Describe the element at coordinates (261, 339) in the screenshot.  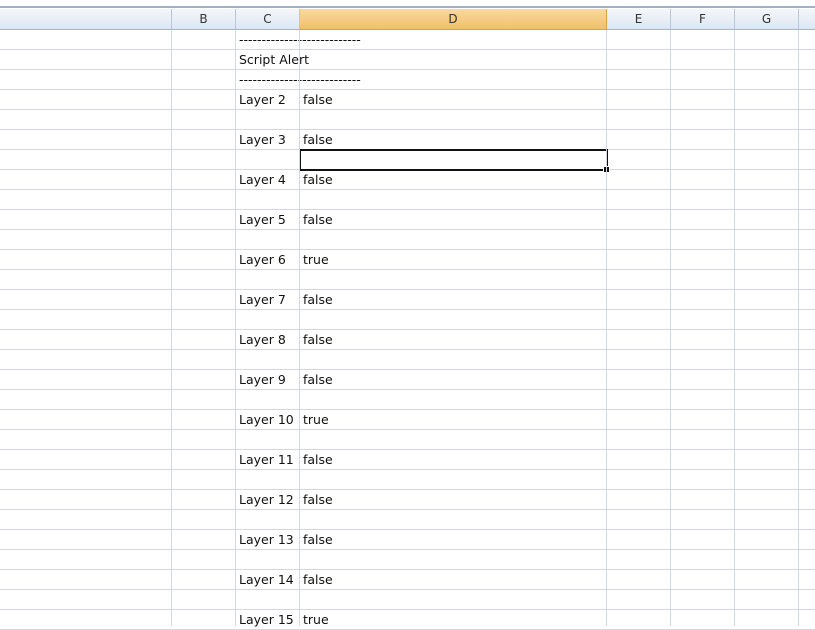
I see `cell-C: Layer 8` at that location.